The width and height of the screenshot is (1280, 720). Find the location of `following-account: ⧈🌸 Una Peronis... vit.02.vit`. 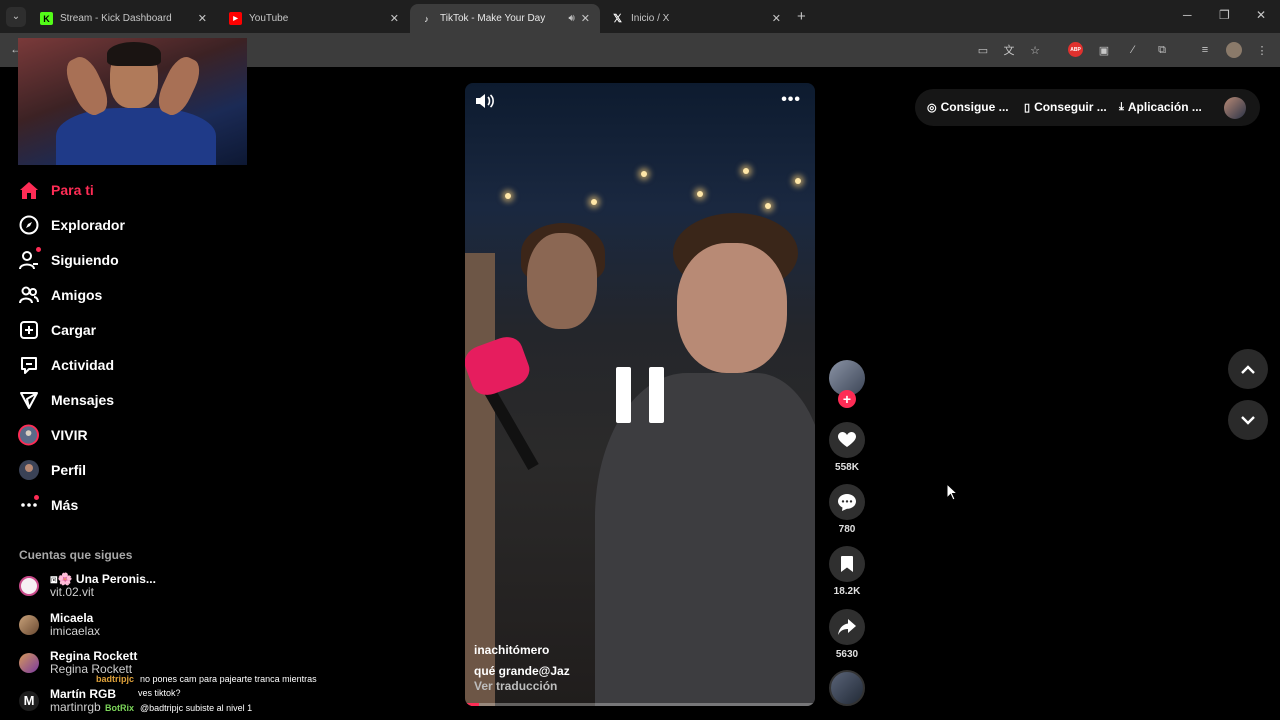

following-account: ⧈🌸 Una Peronis... vit.02.vit is located at coordinates (87, 586).